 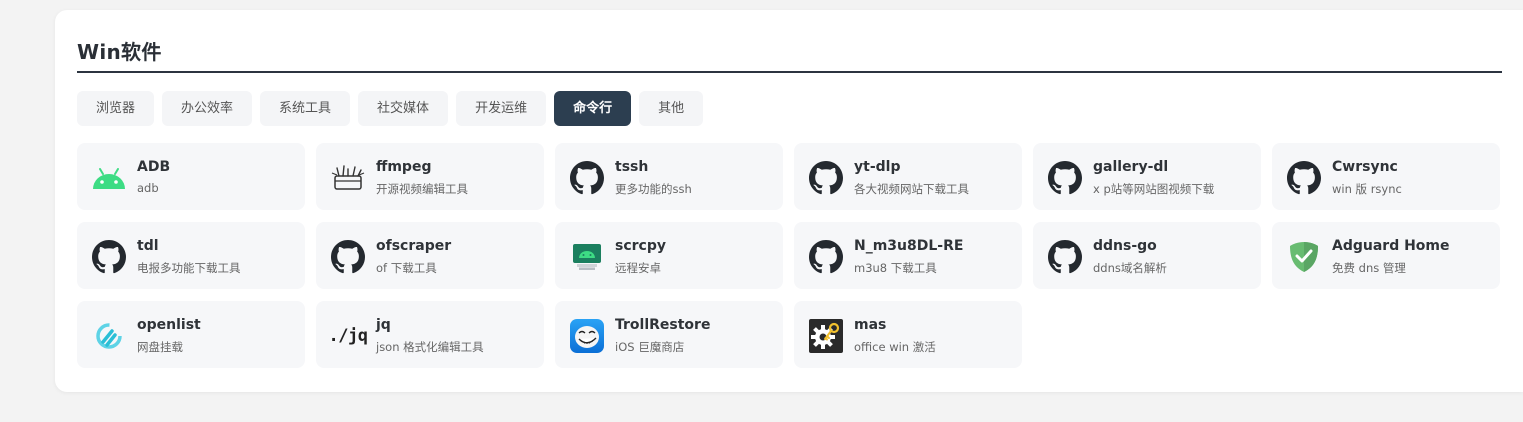 What do you see at coordinates (587, 257) in the screenshot?
I see `scrcpy-icon` at bounding box center [587, 257].